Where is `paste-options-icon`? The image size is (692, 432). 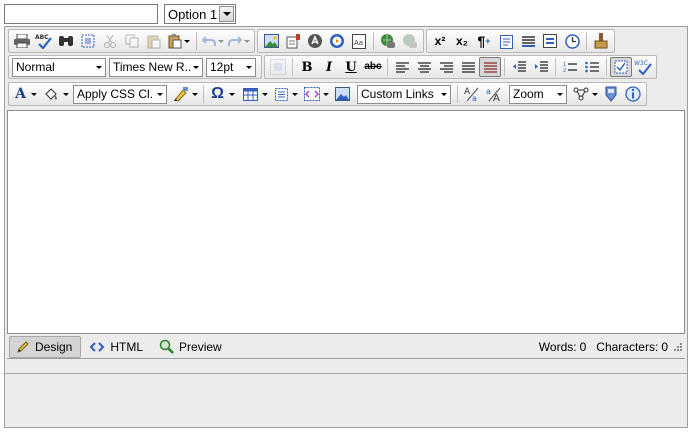
paste-options-icon is located at coordinates (179, 41).